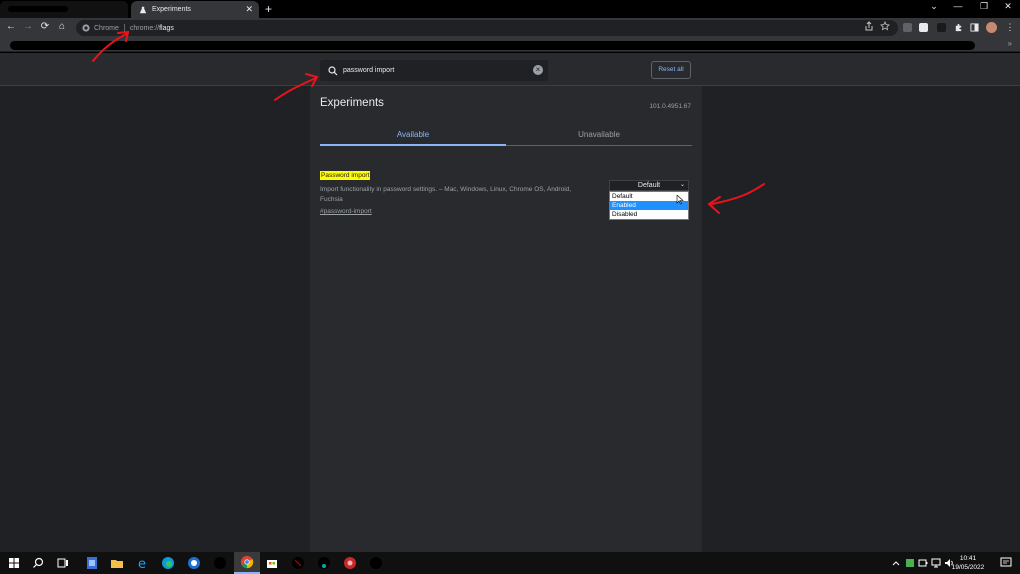  I want to click on clock-date: 19/05/2022, so click(968, 567).